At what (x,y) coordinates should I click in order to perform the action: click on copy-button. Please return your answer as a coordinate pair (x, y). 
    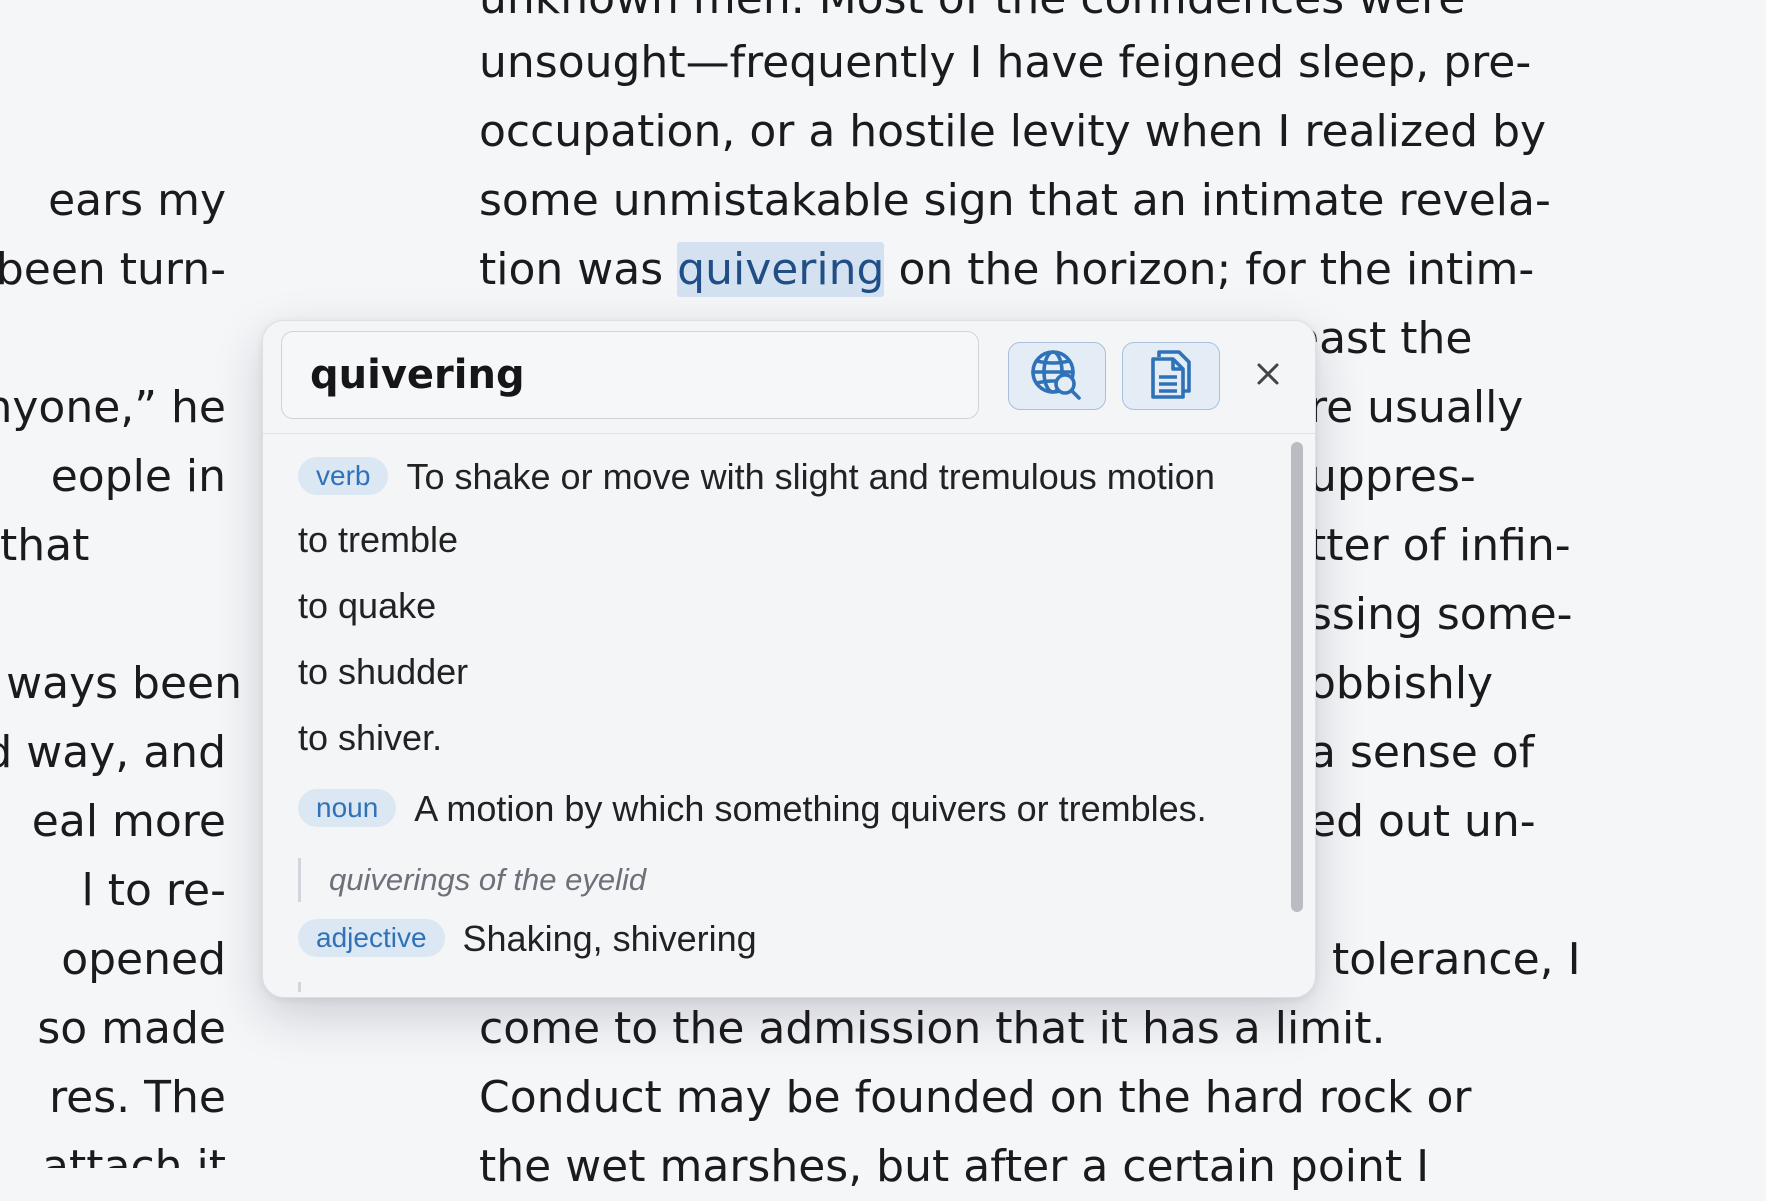
    Looking at the image, I should click on (1171, 376).